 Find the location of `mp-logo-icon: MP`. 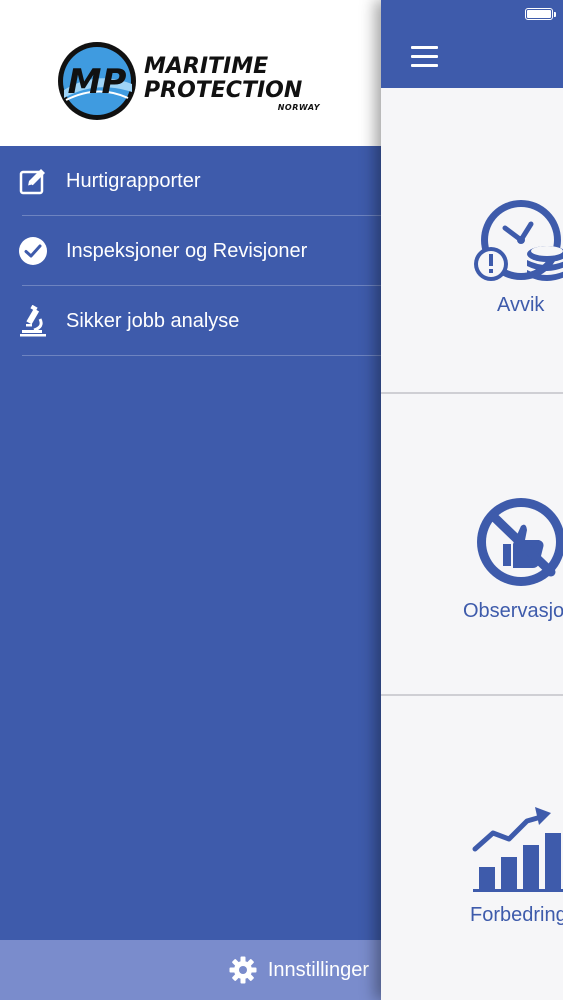

mp-logo-icon: MP is located at coordinates (97, 81).